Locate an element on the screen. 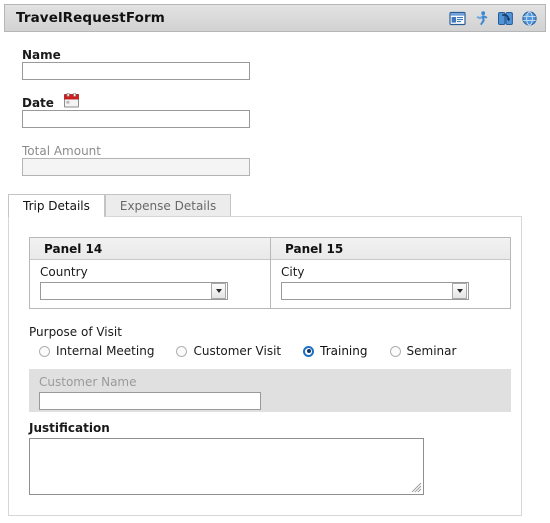  panel-14-body: Country is located at coordinates (150, 284).